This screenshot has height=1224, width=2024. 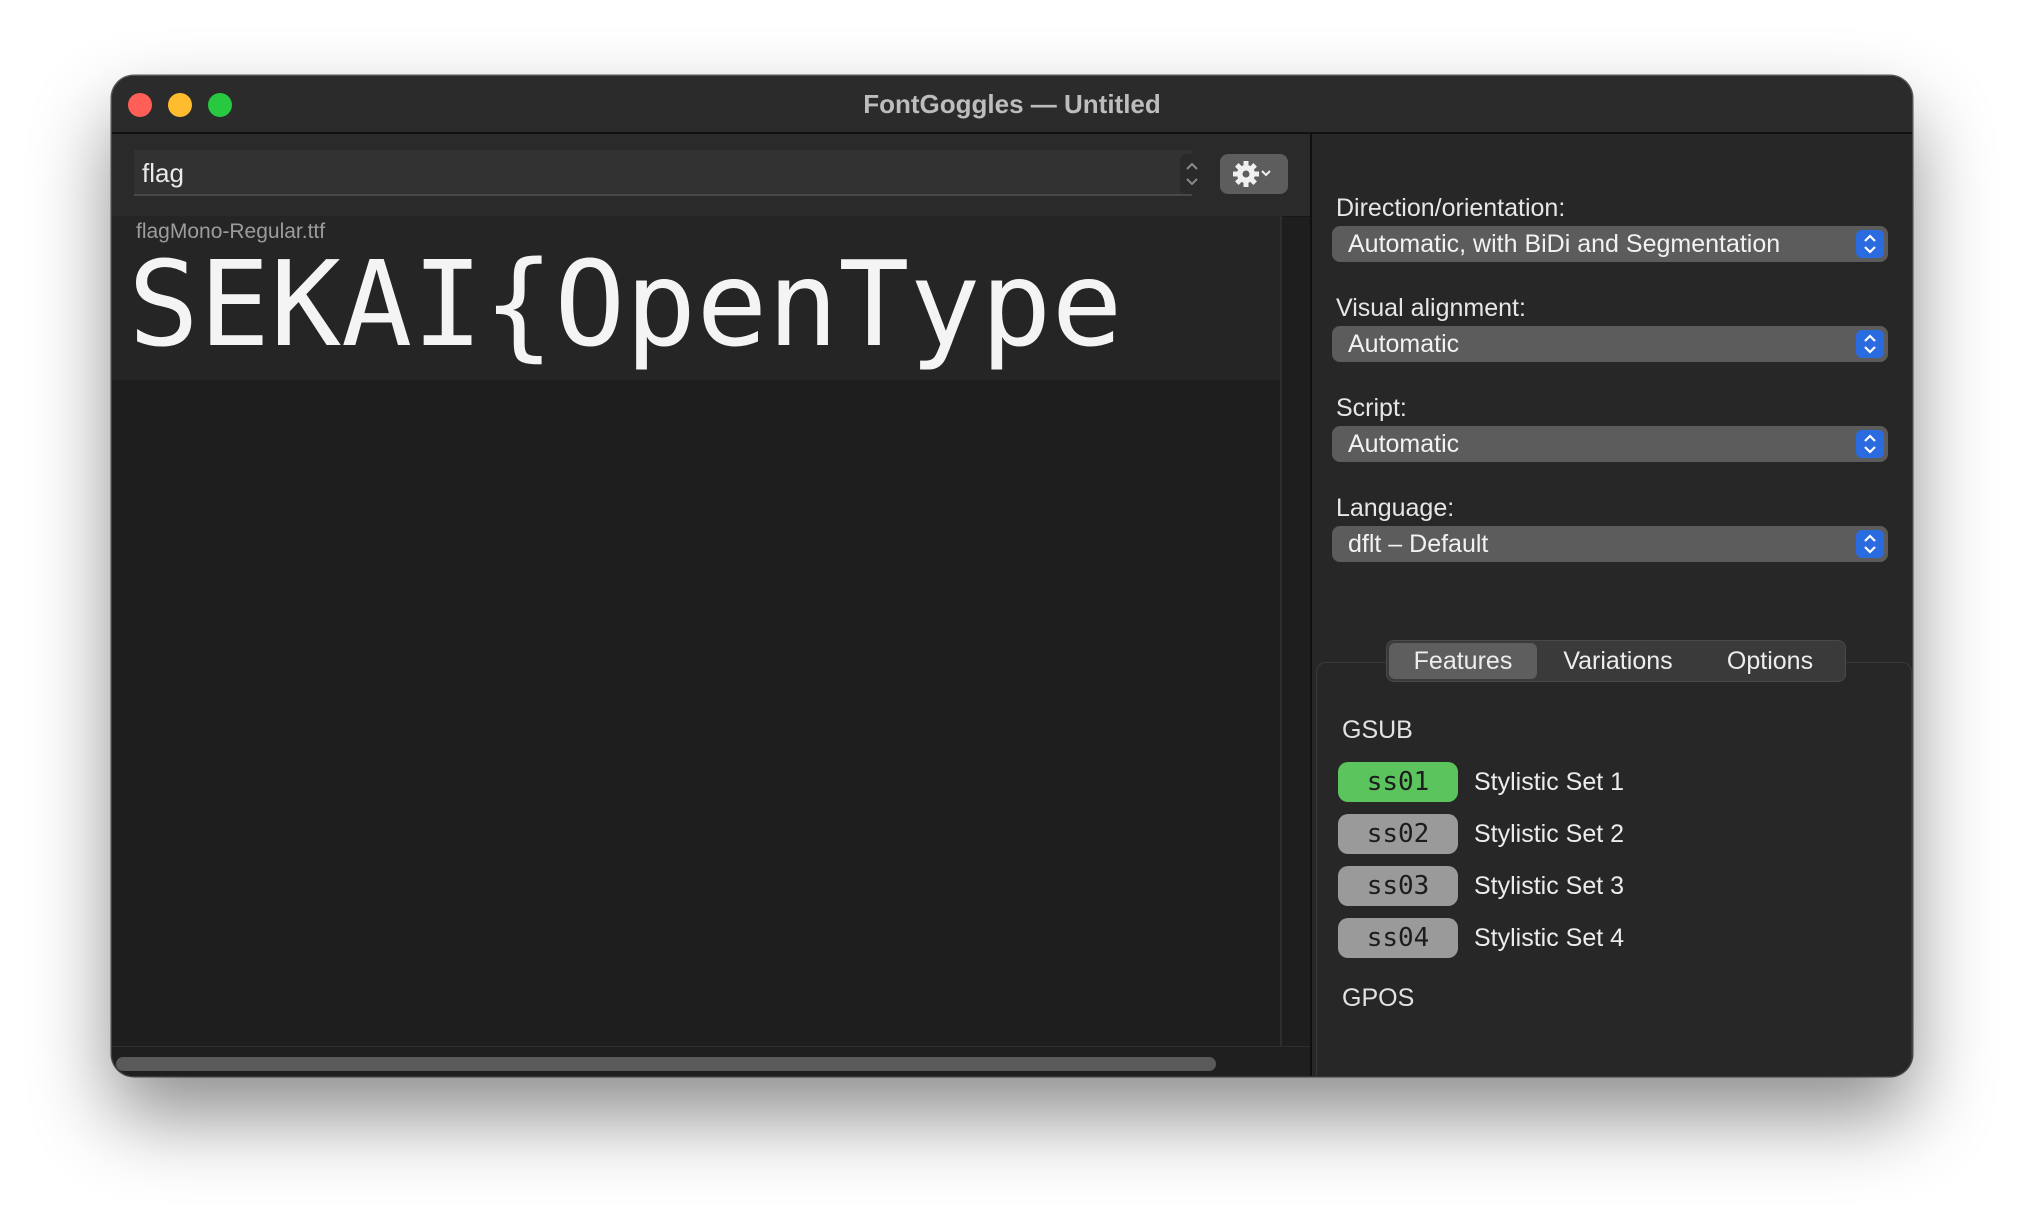 I want to click on language-label: Language:, so click(x=1395, y=508).